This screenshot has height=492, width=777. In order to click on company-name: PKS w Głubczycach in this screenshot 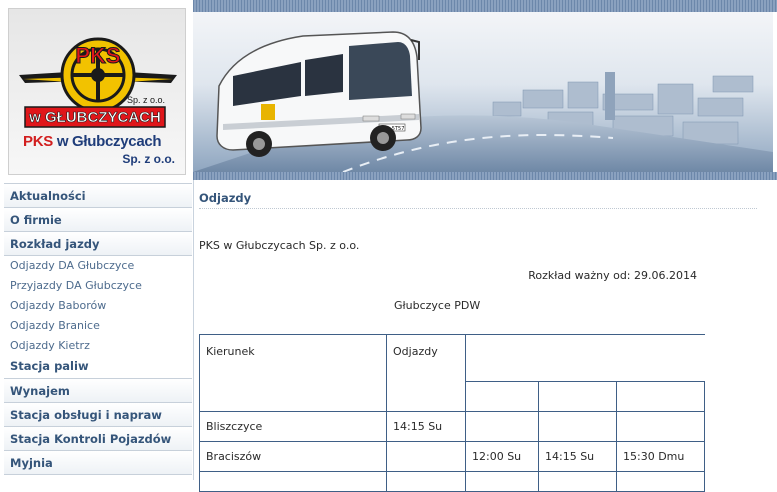, I will do `click(92, 141)`.